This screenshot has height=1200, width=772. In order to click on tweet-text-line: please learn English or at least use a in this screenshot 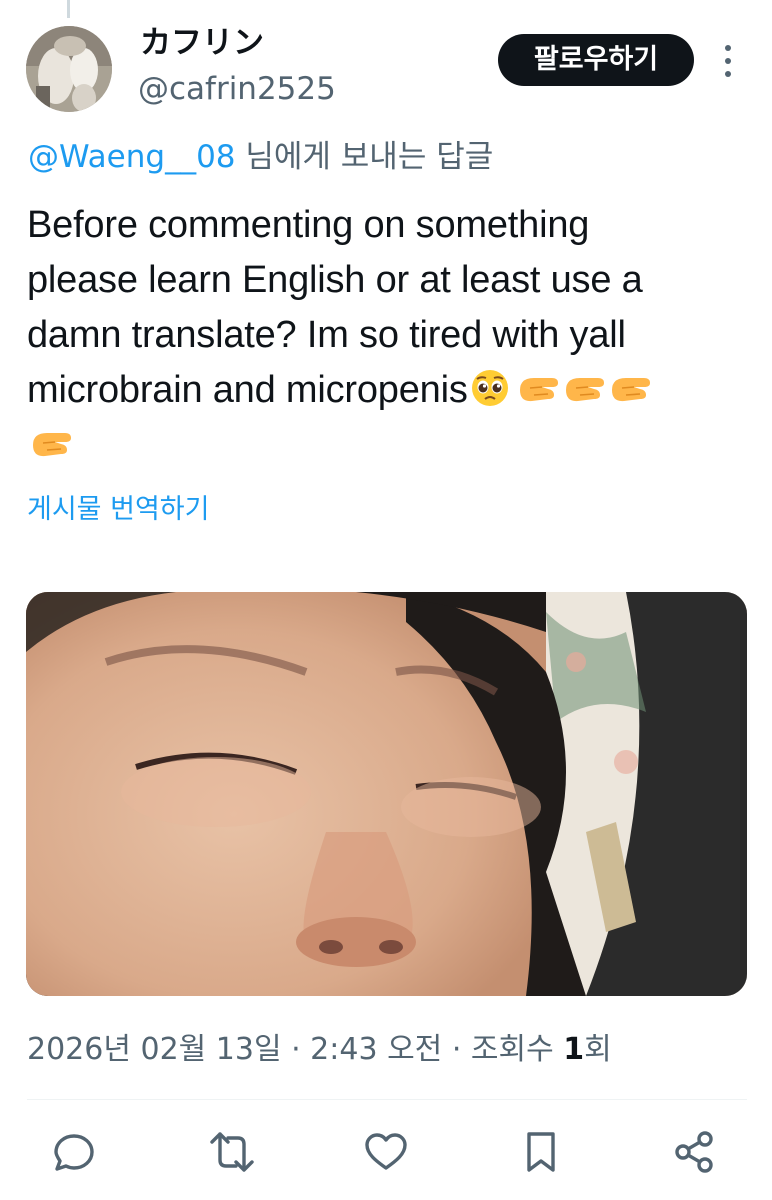, I will do `click(335, 280)`.